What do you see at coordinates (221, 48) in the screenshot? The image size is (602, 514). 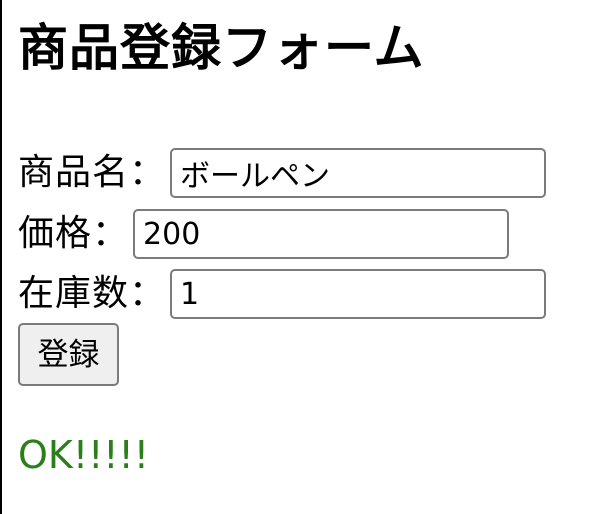 I see `page-title: 商品登録フォーム` at bounding box center [221, 48].